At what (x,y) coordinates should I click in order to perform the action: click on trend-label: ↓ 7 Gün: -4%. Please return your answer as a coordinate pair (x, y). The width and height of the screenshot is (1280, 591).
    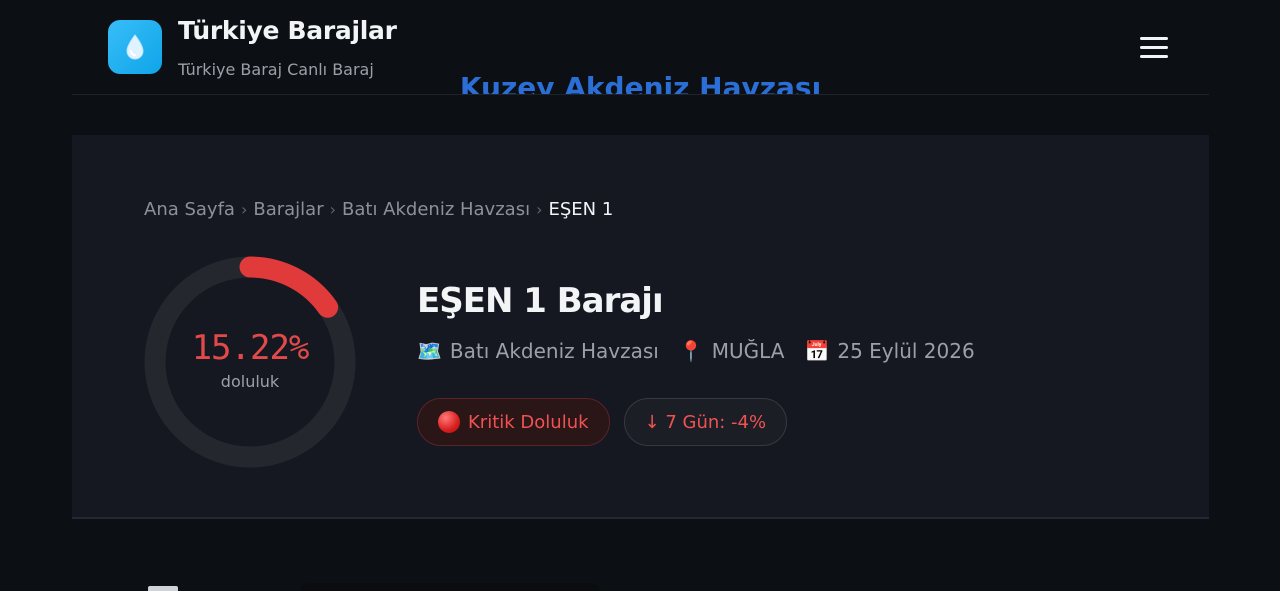
    Looking at the image, I should click on (705, 422).